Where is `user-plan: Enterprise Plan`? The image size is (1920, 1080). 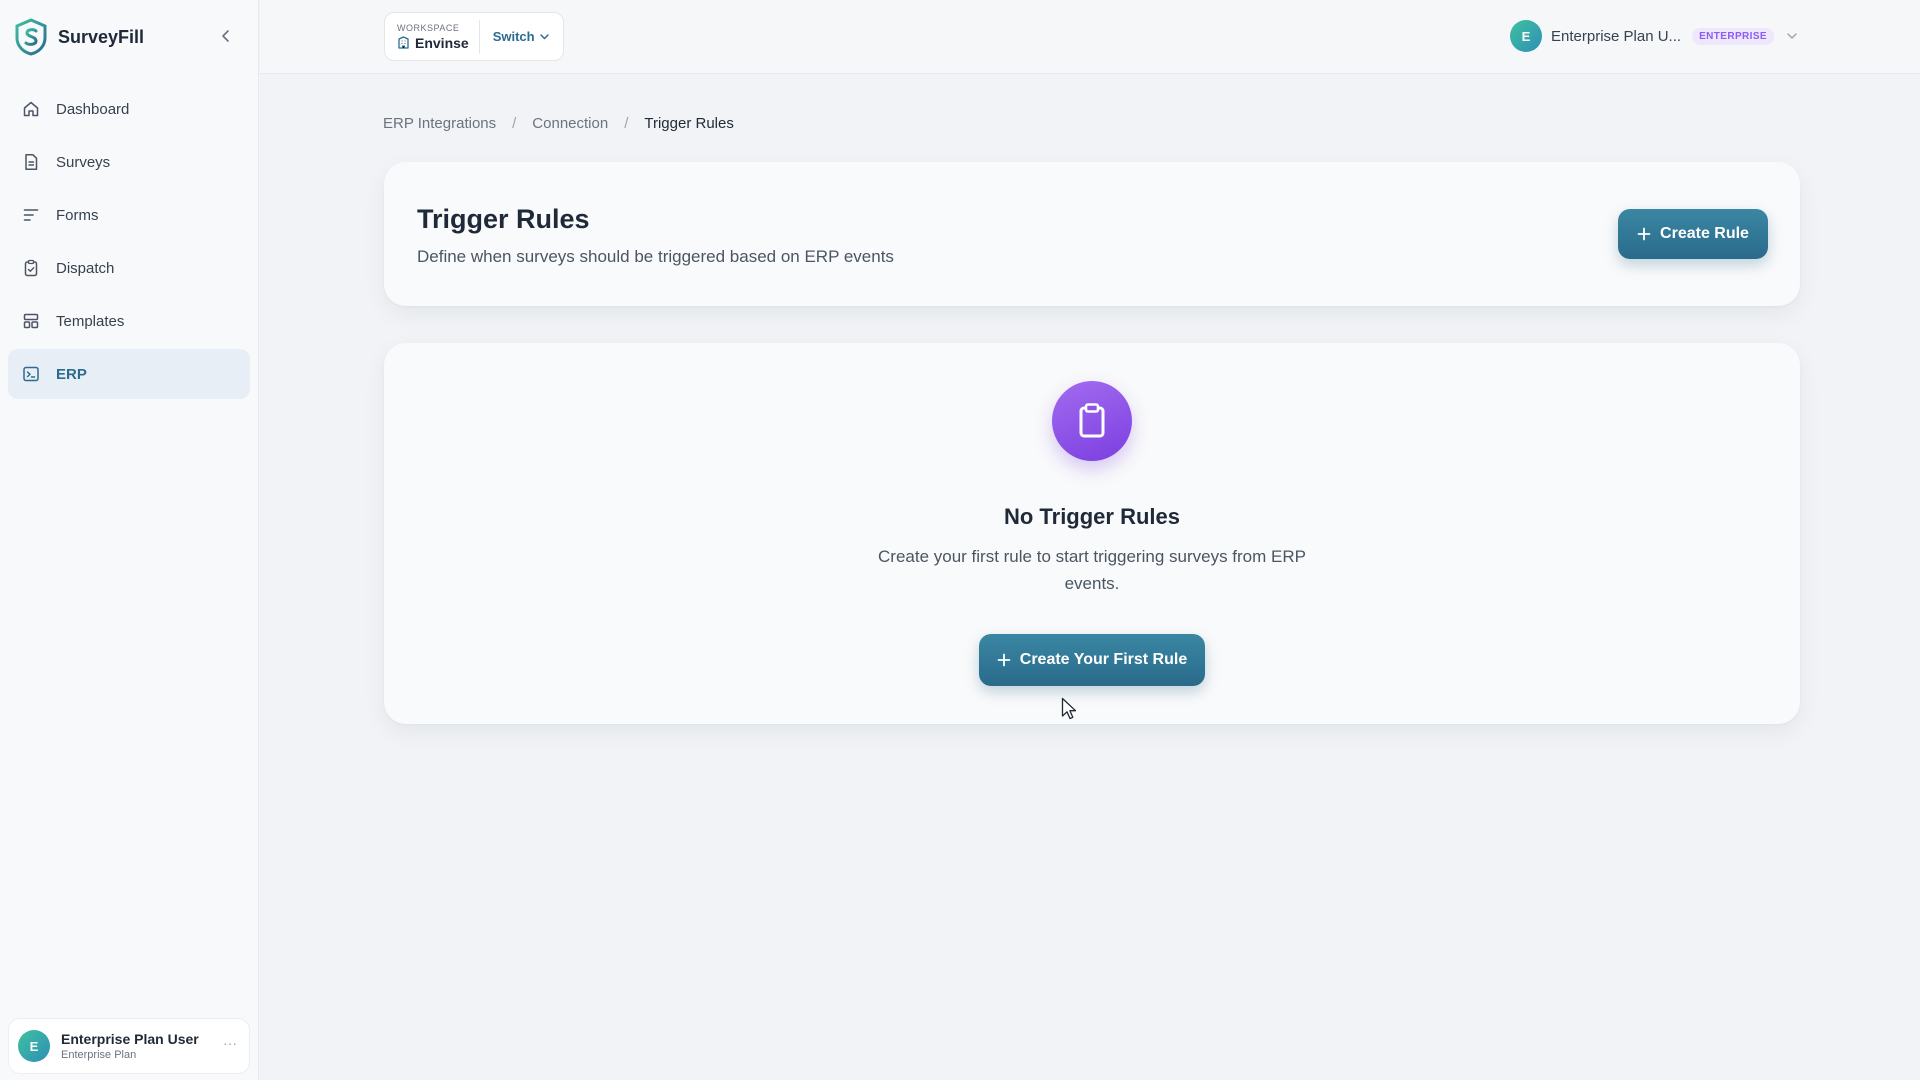
user-plan: Enterprise Plan is located at coordinates (99, 1055).